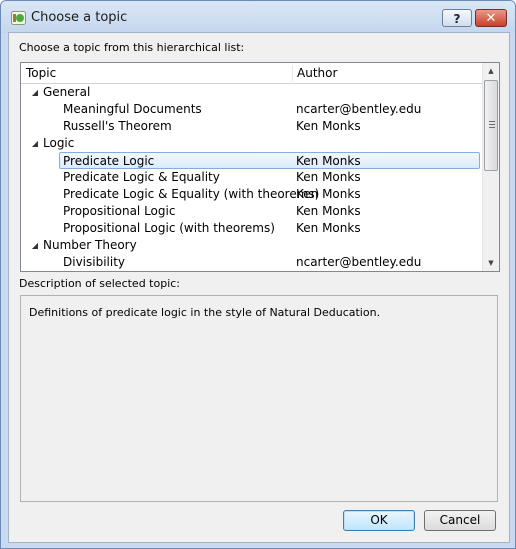  What do you see at coordinates (379, 520) in the screenshot?
I see `ok-button: OK` at bounding box center [379, 520].